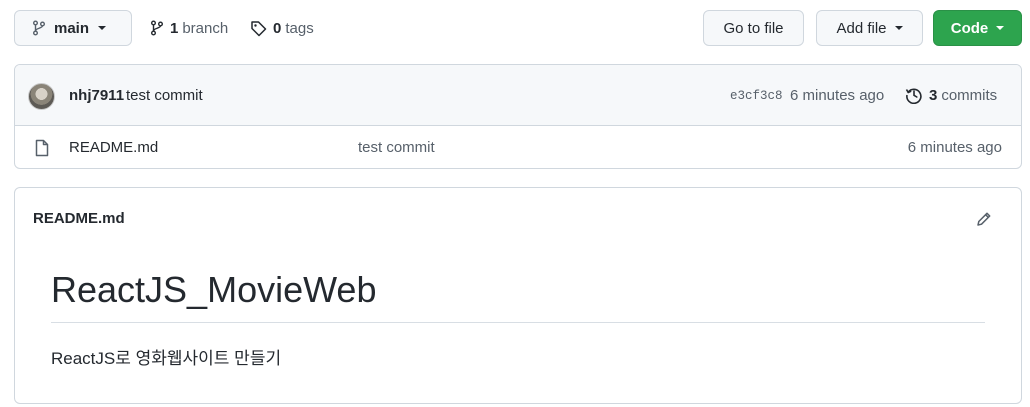 The height and width of the screenshot is (407, 1030). I want to click on tags-count: 0, so click(277, 28).